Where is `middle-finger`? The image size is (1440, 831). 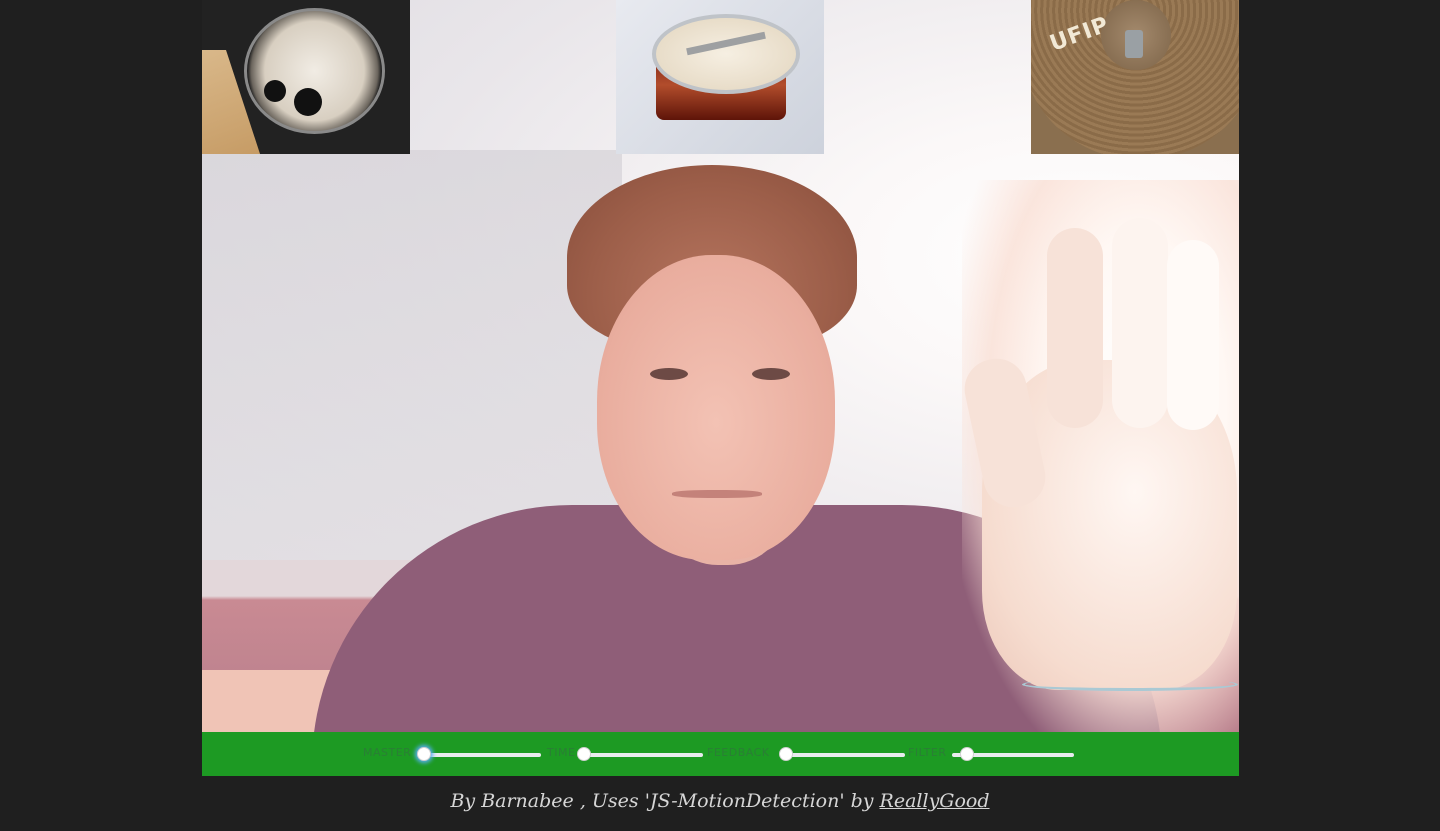 middle-finger is located at coordinates (1140, 323).